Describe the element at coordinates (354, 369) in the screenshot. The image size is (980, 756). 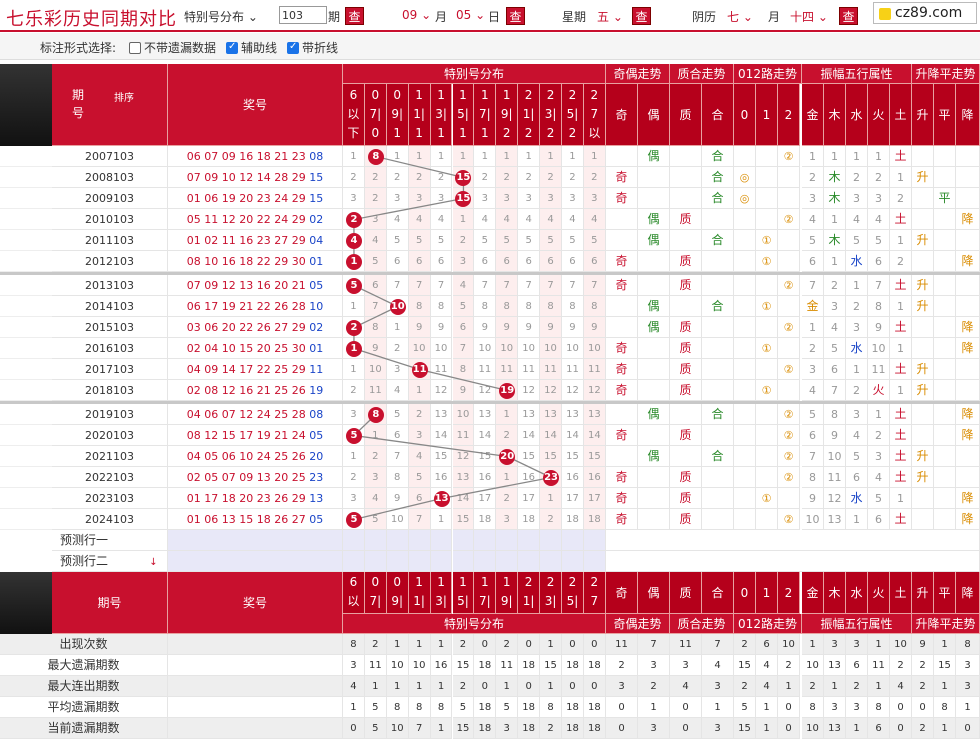
I see `dist-cell: 1` at that location.